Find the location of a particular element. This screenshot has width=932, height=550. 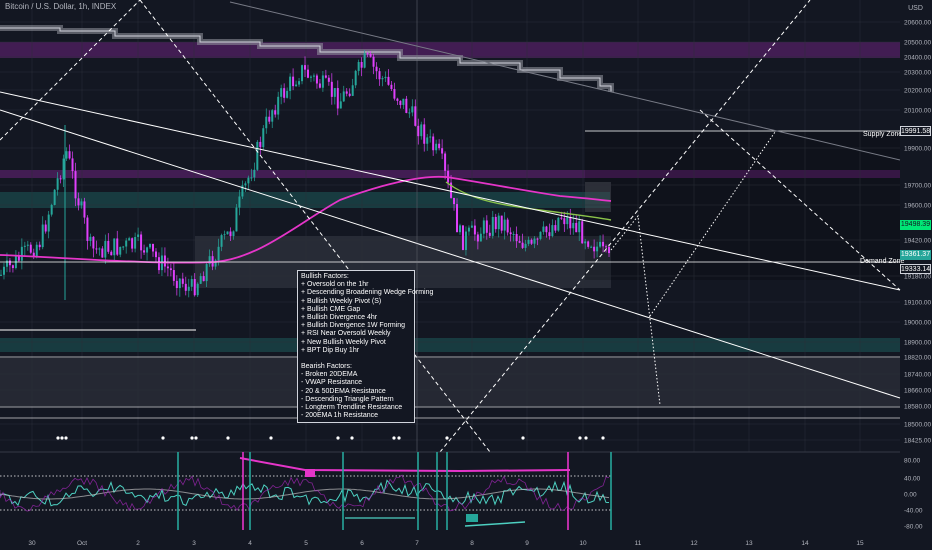

price-tick: 19420.00 is located at coordinates (917, 241).